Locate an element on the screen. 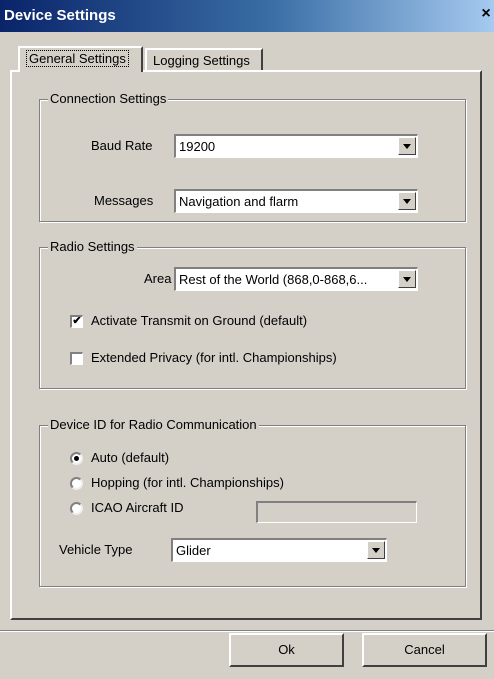 The image size is (494, 679). ok-button: Ok is located at coordinates (286, 650).